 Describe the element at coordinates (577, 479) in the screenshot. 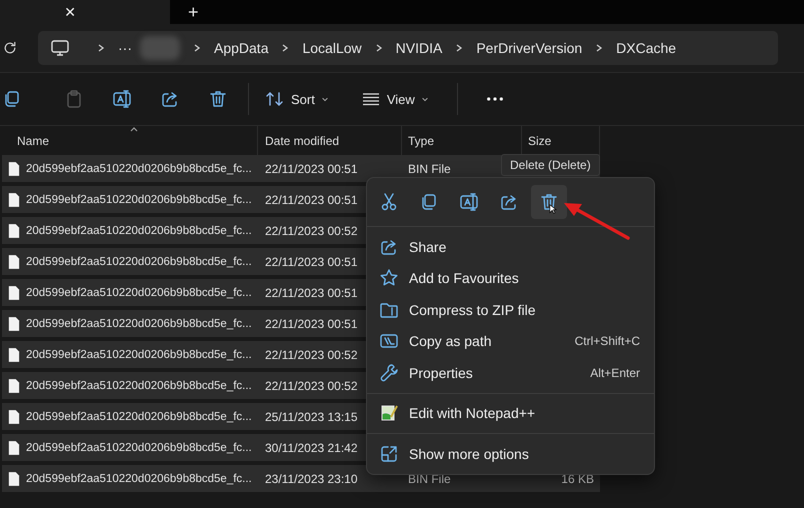

I see `size-cell: 16 KB` at that location.